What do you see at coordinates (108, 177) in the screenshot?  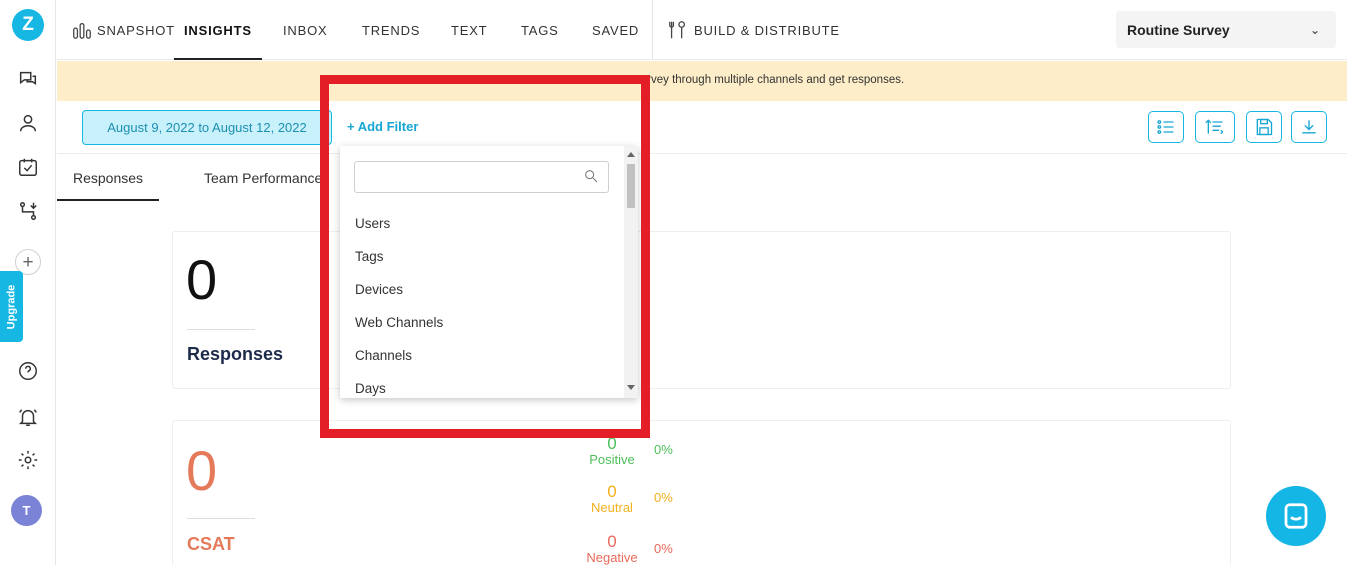 I see `tab-responses: Responses` at bounding box center [108, 177].